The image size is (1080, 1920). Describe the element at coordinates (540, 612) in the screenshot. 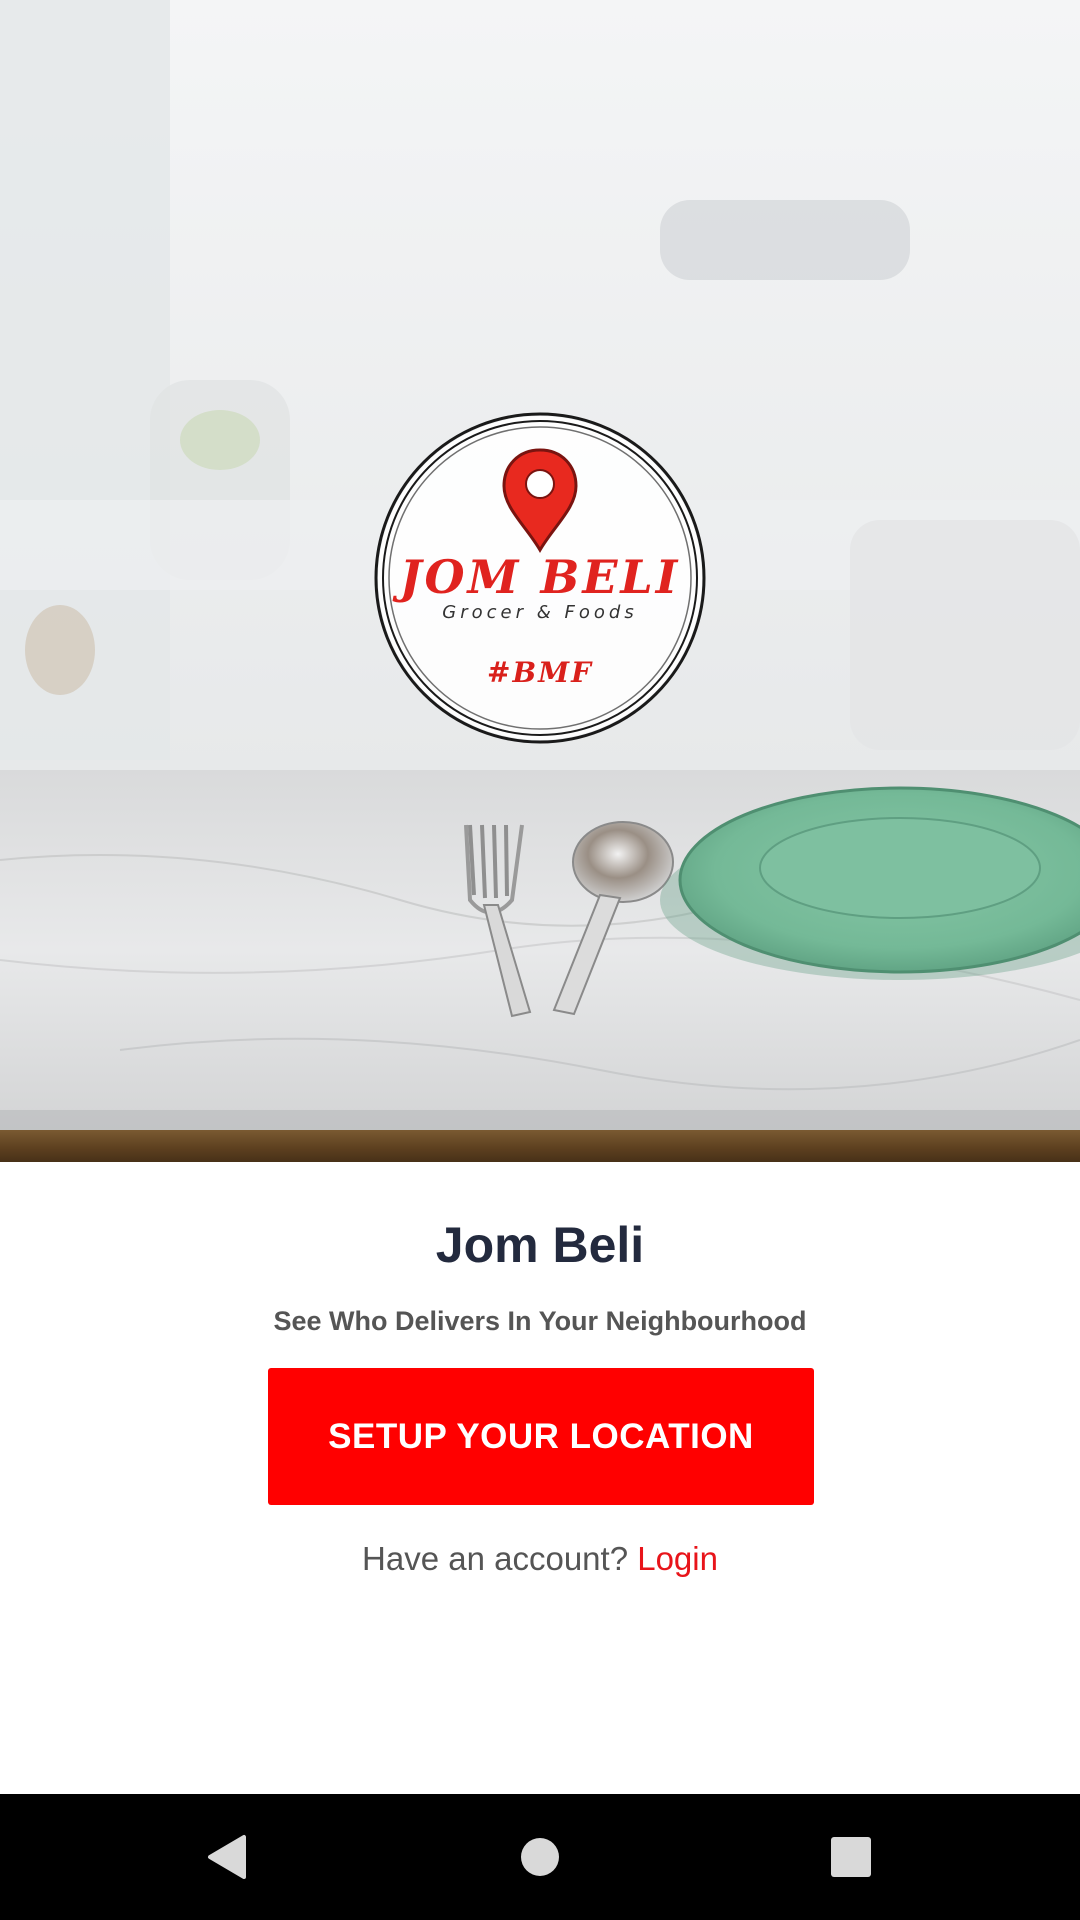

I see `logo-subtitle: Grocer & Foods` at that location.